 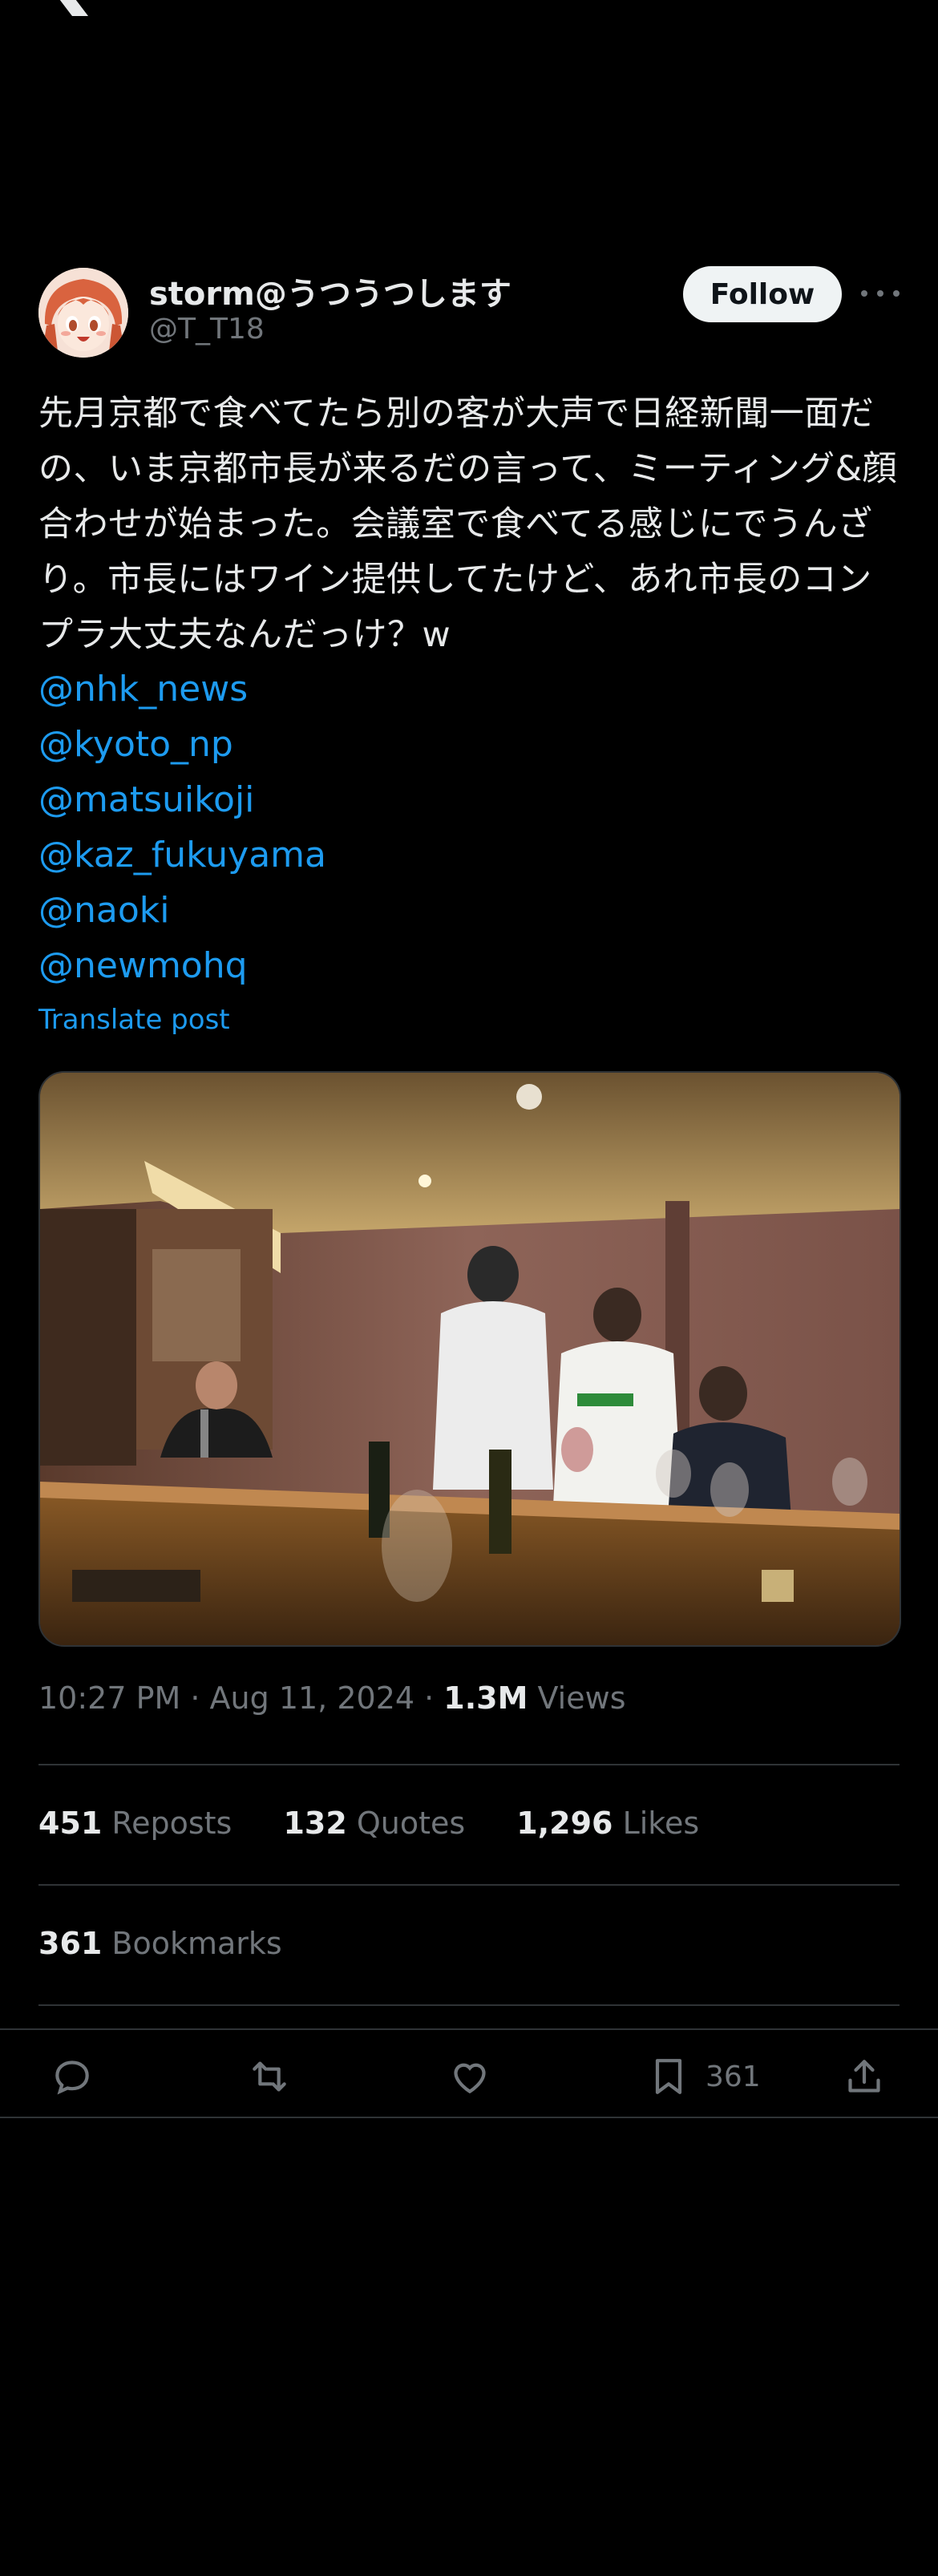 I want to click on share-icon, so click(x=864, y=2076).